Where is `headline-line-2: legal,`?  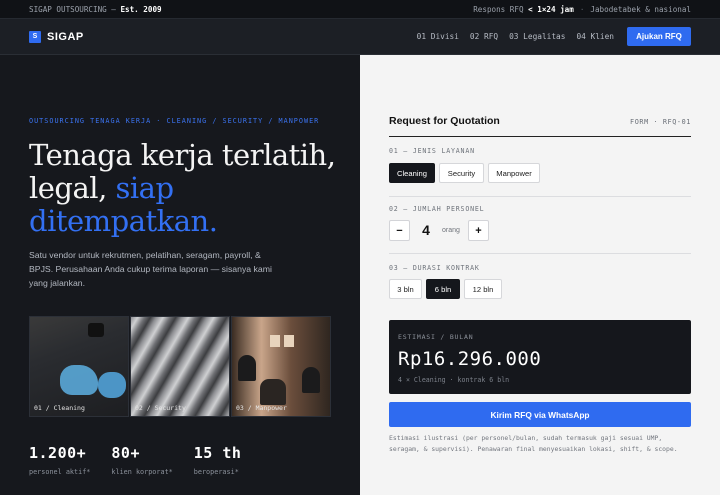
headline-line-2: legal, is located at coordinates (72, 188).